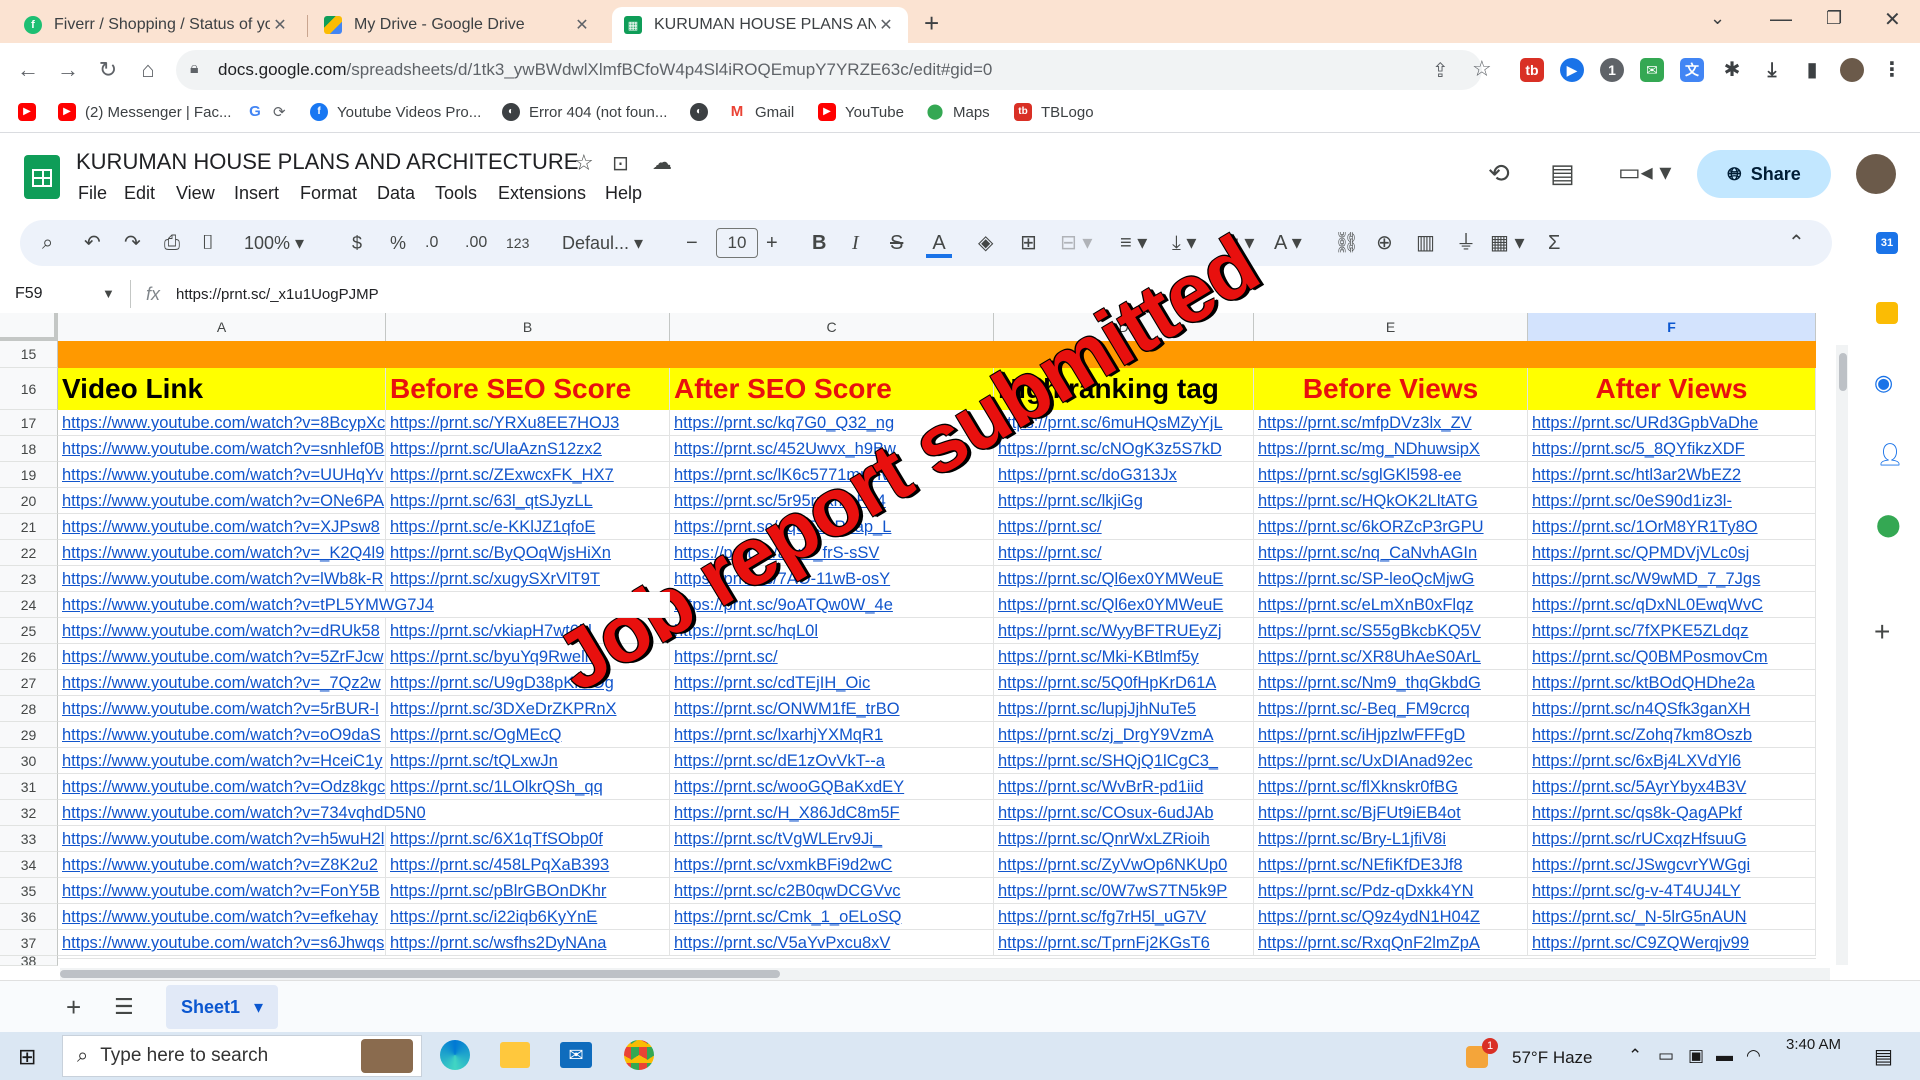 The height and width of the screenshot is (1080, 1920). I want to click on column-header-b: B, so click(528, 327).